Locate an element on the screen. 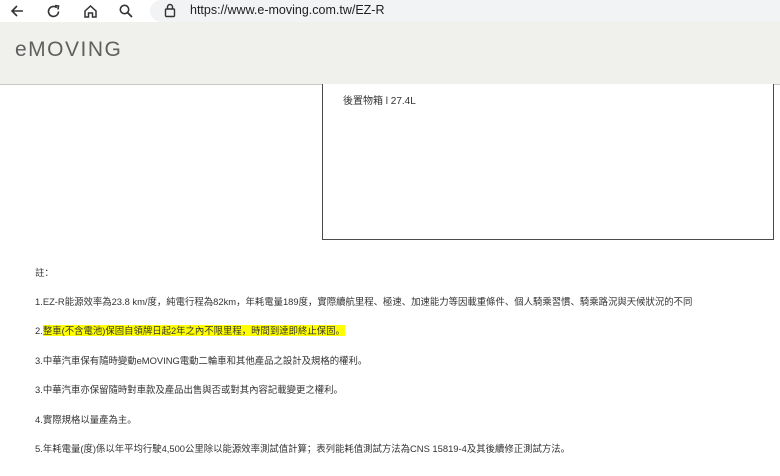 The width and height of the screenshot is (780, 476). note-2: 2.整車(不含電池)保固自領牌日起2年之內不限里程，時間到達即終止保固。 is located at coordinates (190, 331).